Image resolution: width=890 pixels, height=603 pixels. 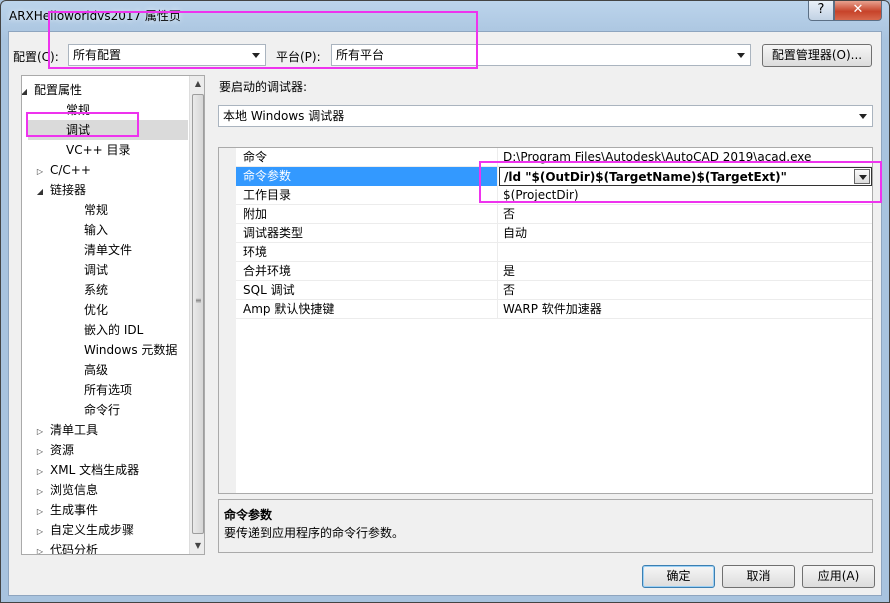 I want to click on property-row: 调试器类型 自动, so click(x=554, y=233).